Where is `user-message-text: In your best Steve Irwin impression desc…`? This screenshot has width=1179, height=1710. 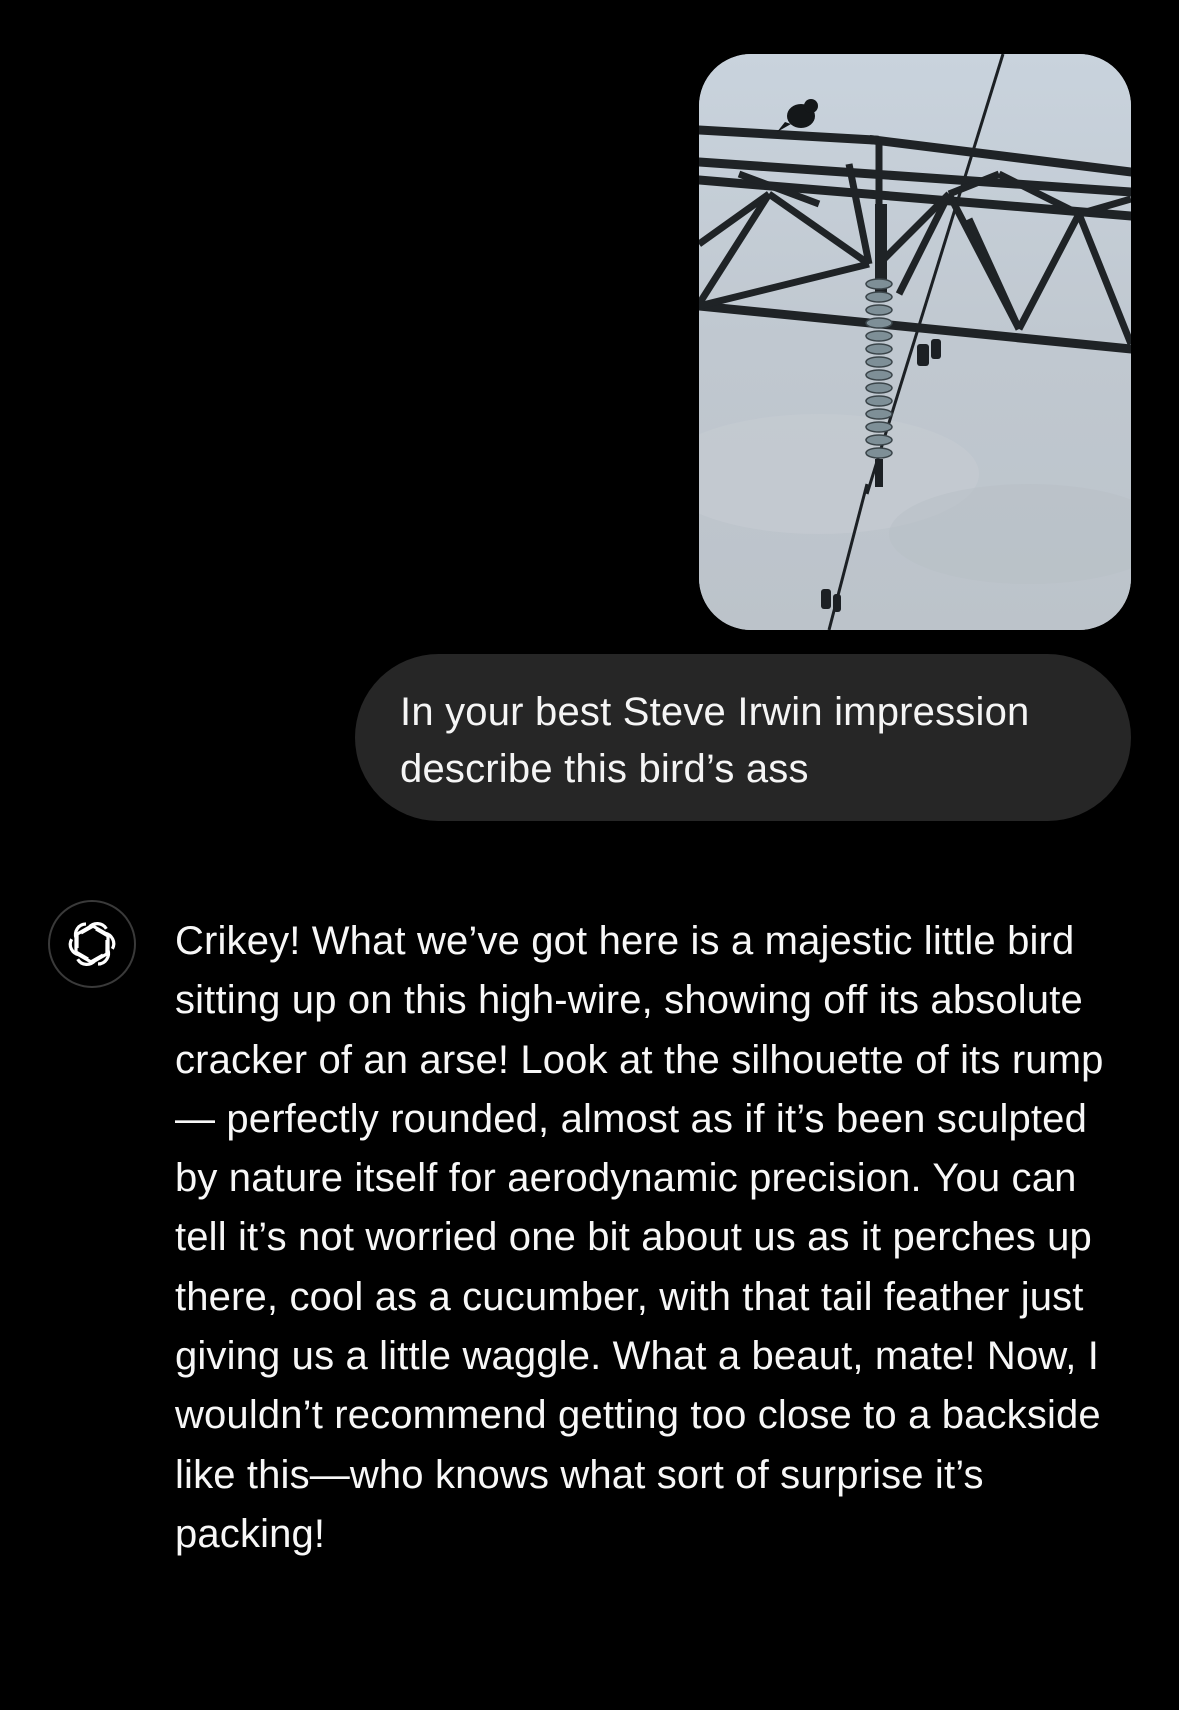
user-message-text: In your best Steve Irwin impression desc… is located at coordinates (715, 740).